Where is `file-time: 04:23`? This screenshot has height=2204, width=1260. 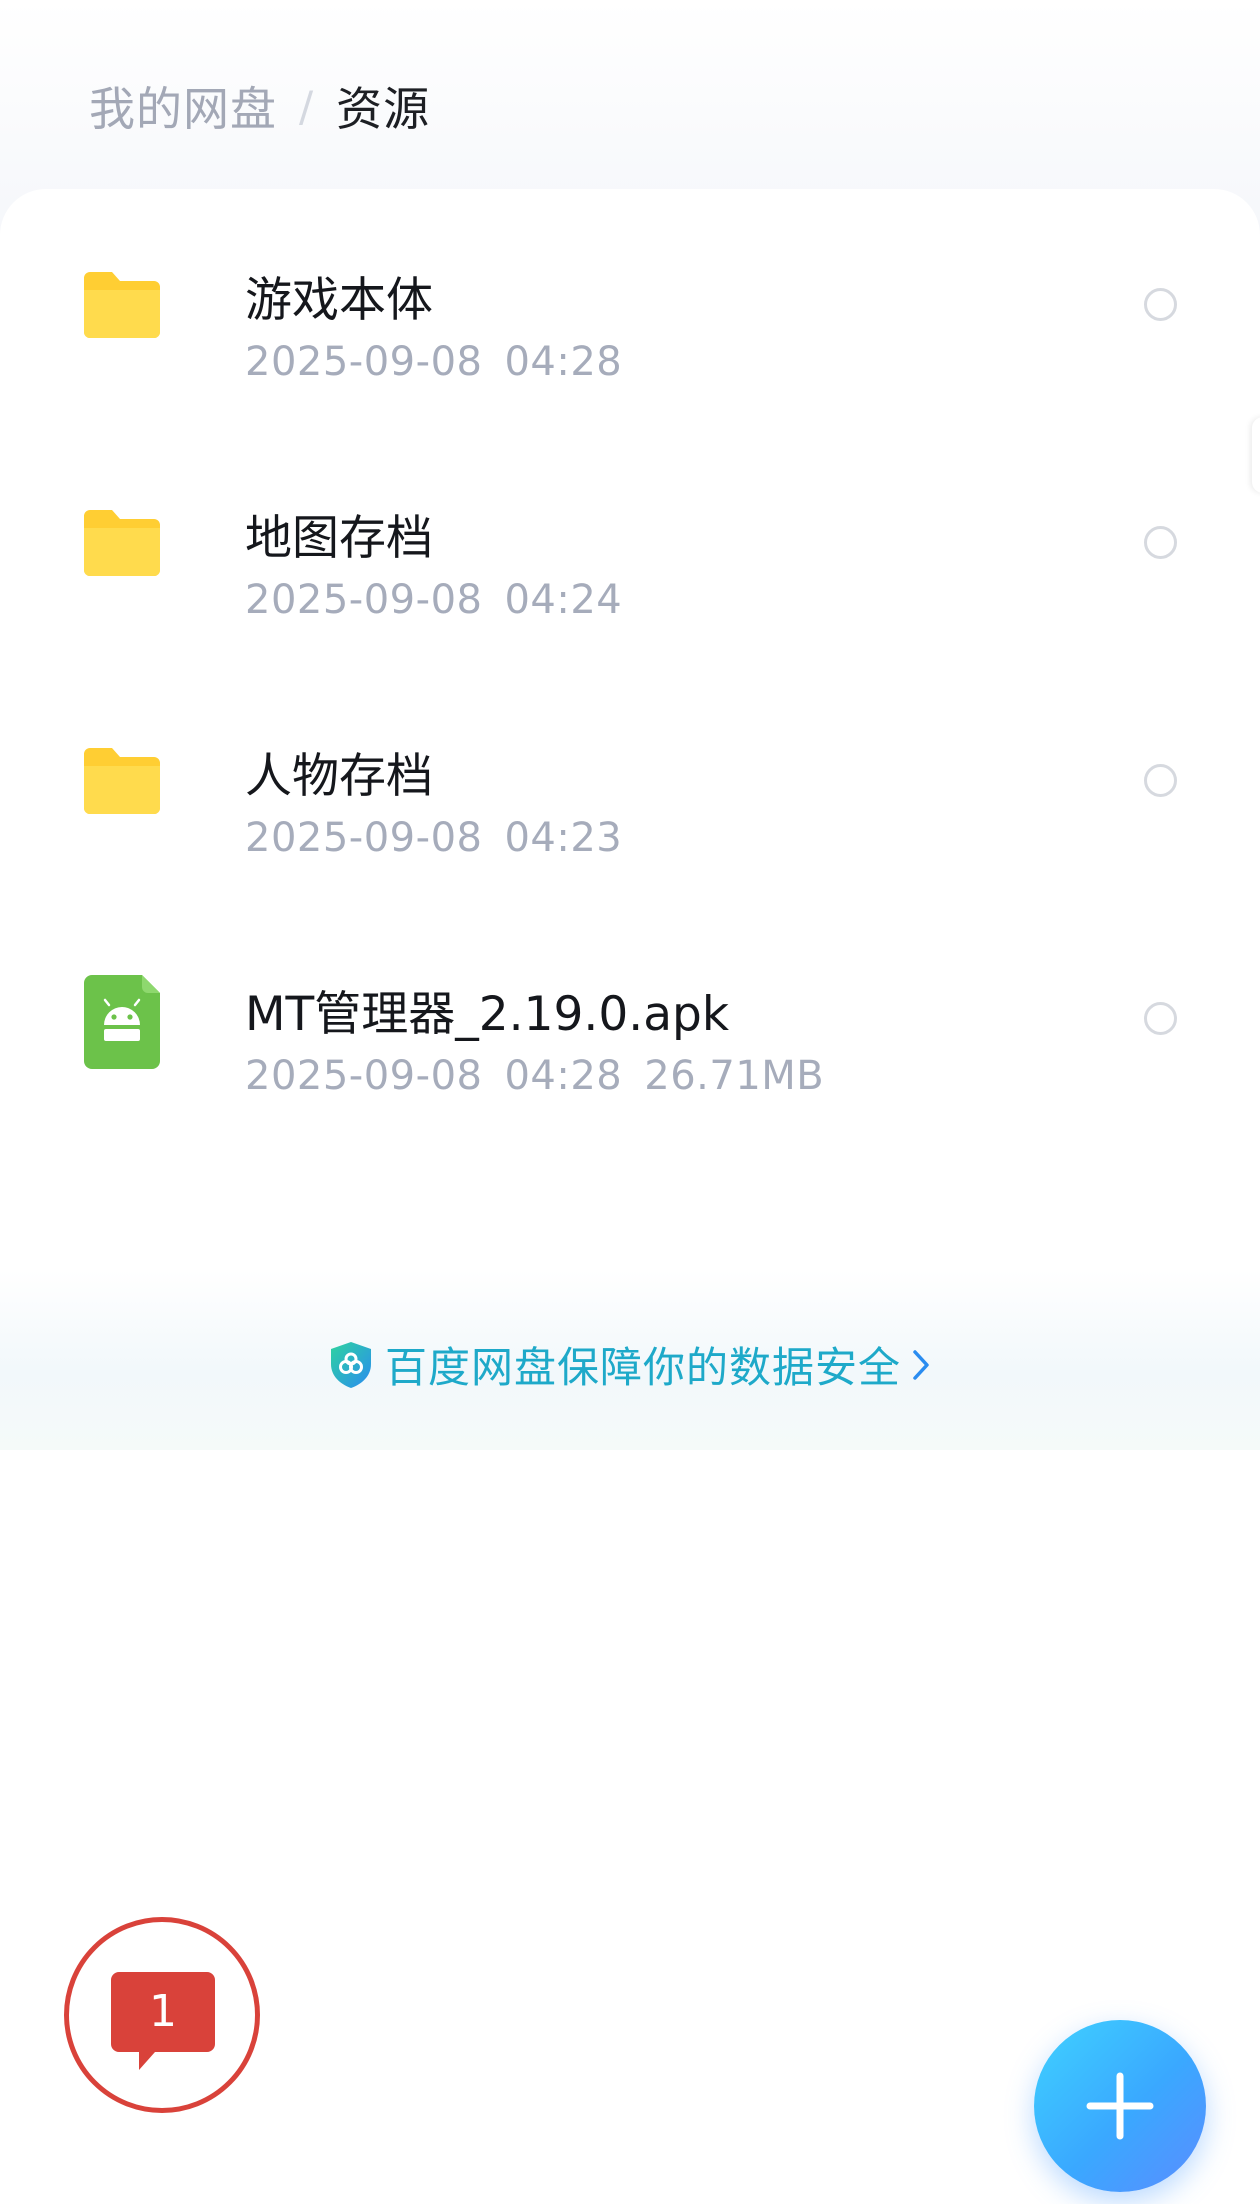 file-time: 04:23 is located at coordinates (563, 838).